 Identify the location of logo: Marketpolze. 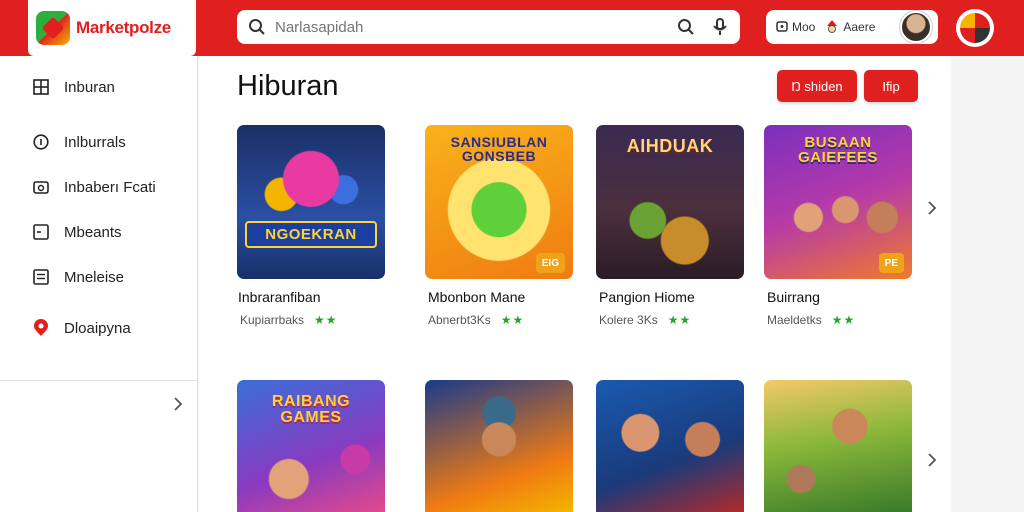
(112, 28).